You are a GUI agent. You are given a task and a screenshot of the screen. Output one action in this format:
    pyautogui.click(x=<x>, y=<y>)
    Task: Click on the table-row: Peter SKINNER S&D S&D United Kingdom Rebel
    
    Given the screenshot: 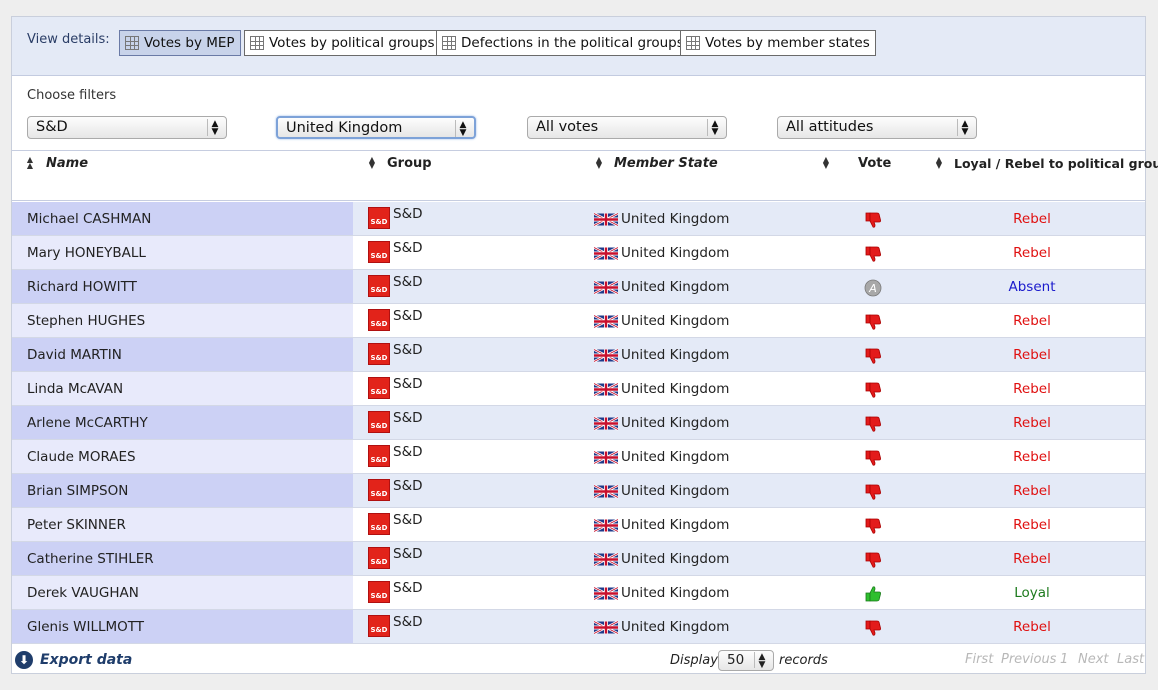 What is the action you would take?
    pyautogui.click(x=578, y=525)
    